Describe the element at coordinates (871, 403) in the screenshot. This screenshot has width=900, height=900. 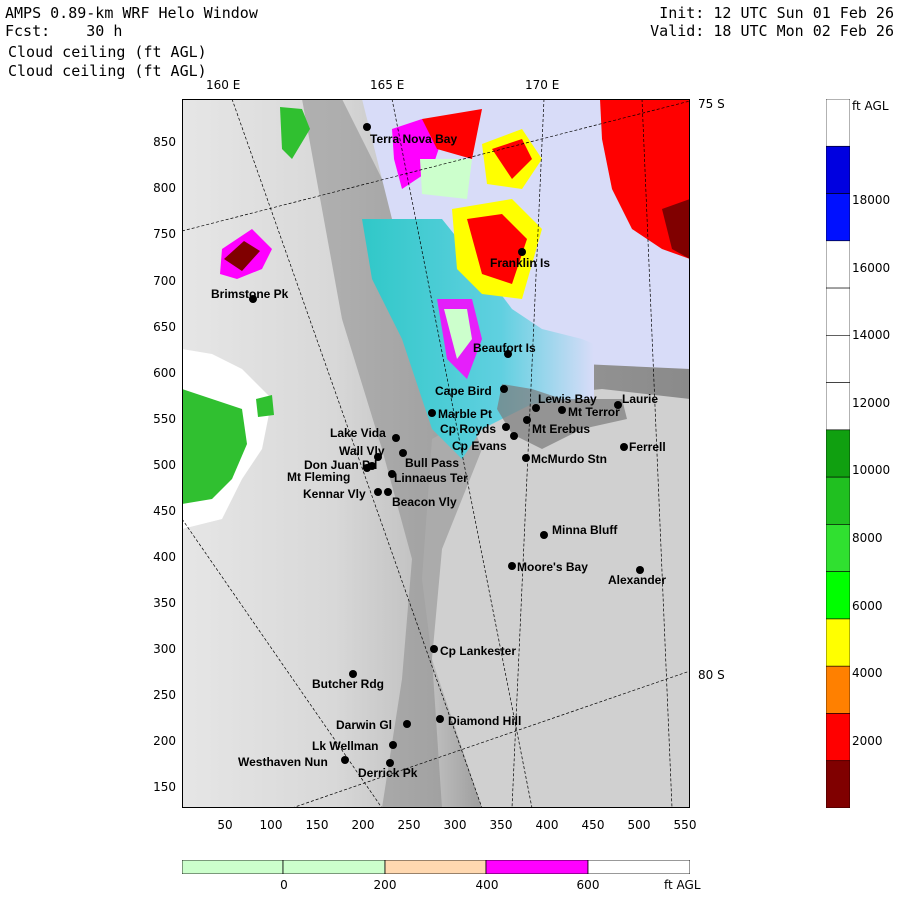
I see `colorbar-tick-label: 12000` at that location.